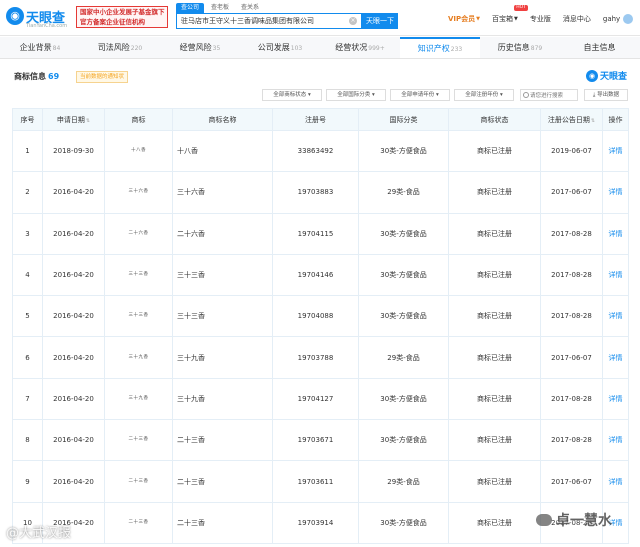 Image resolution: width=640 pixels, height=547 pixels. I want to click on register-year-filter-dropdown: 全部注册年份 ▾, so click(484, 95).